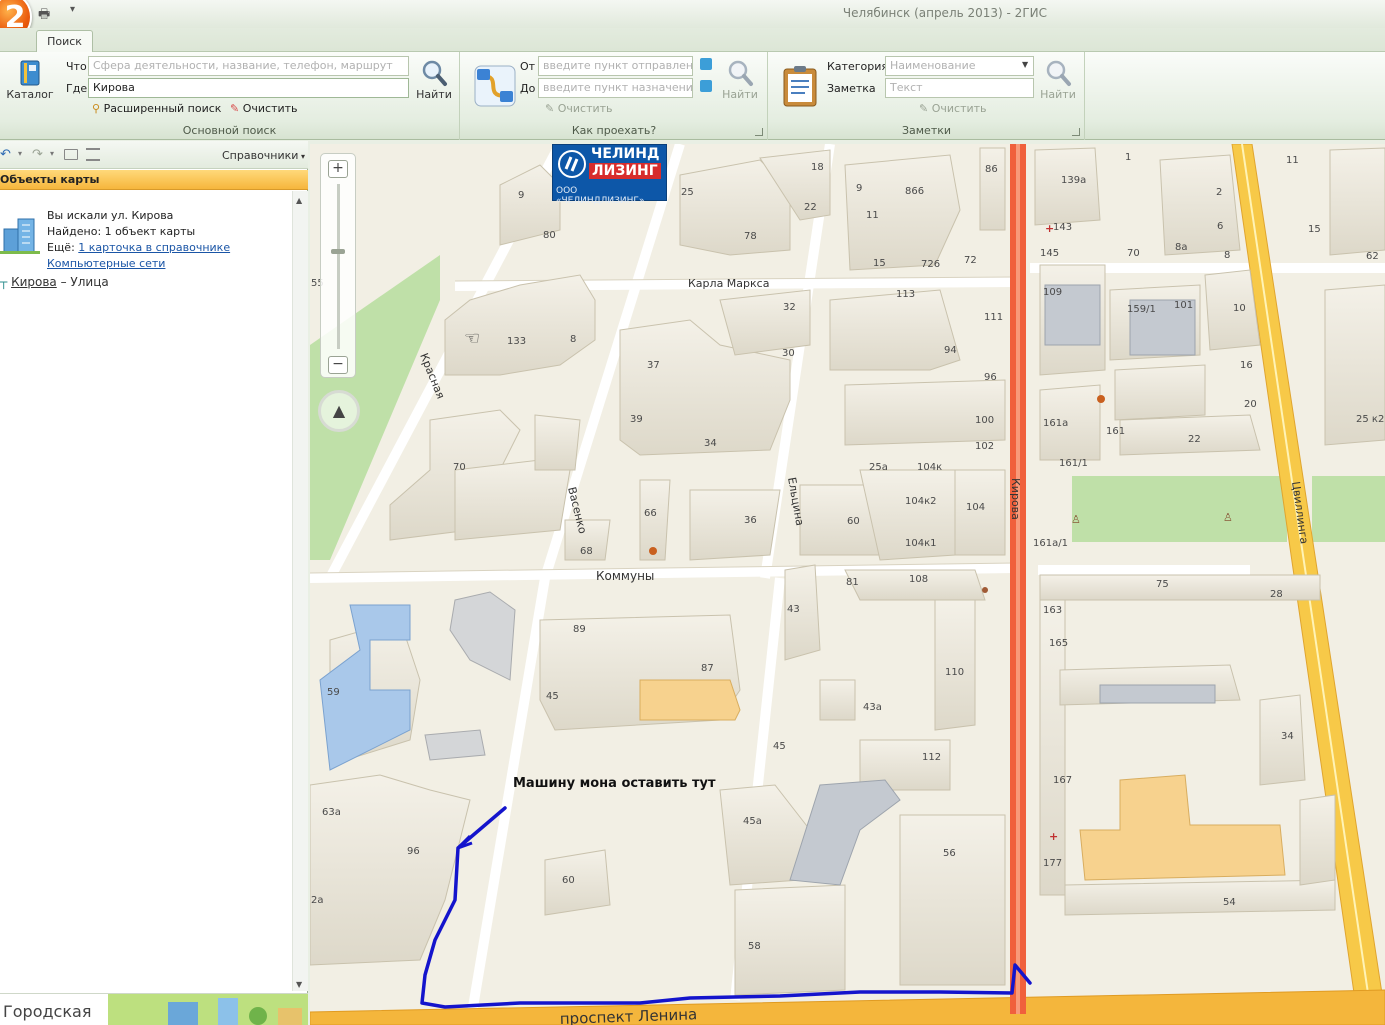 This screenshot has height=1025, width=1385. I want to click on banner-illustration, so click(208, 1009).